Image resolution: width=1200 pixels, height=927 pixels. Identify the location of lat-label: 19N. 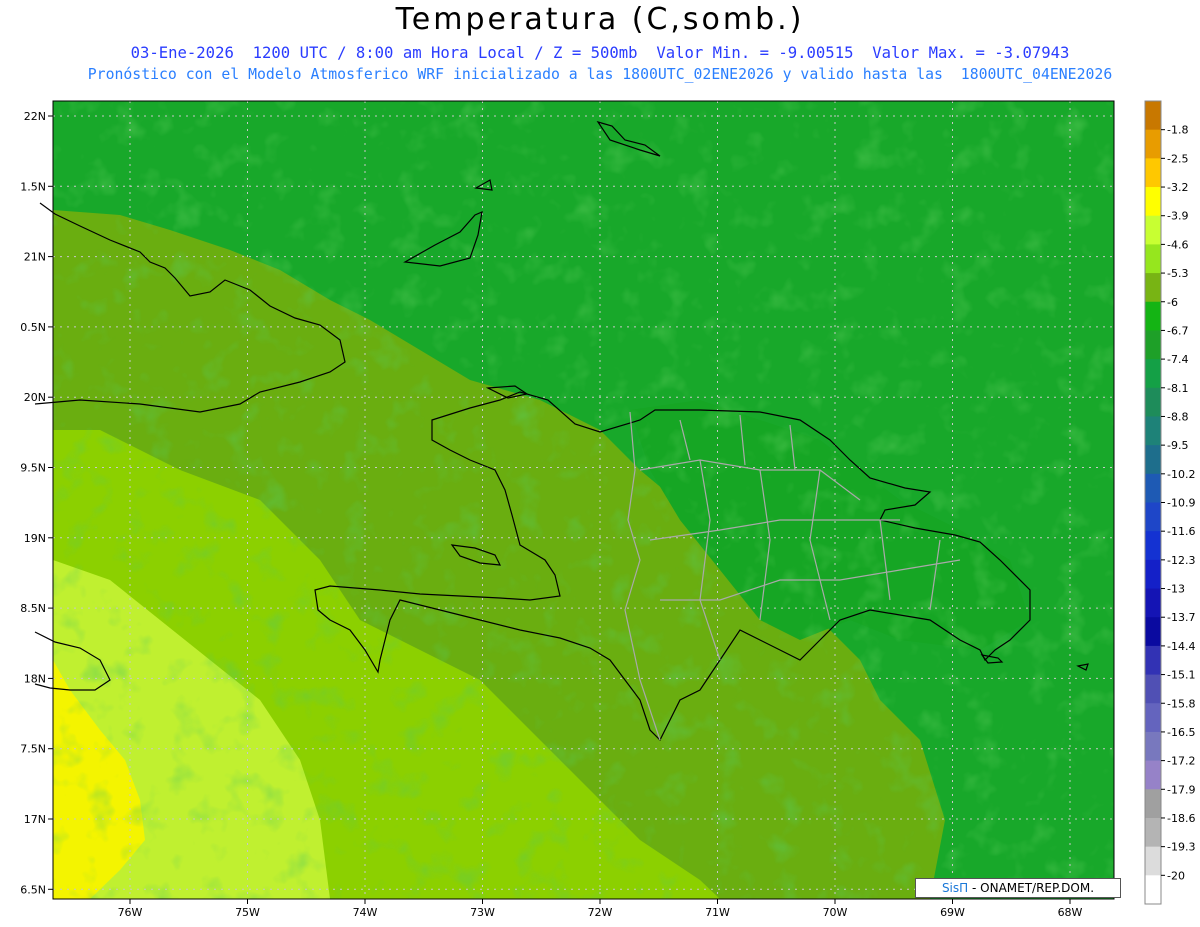
(35, 538).